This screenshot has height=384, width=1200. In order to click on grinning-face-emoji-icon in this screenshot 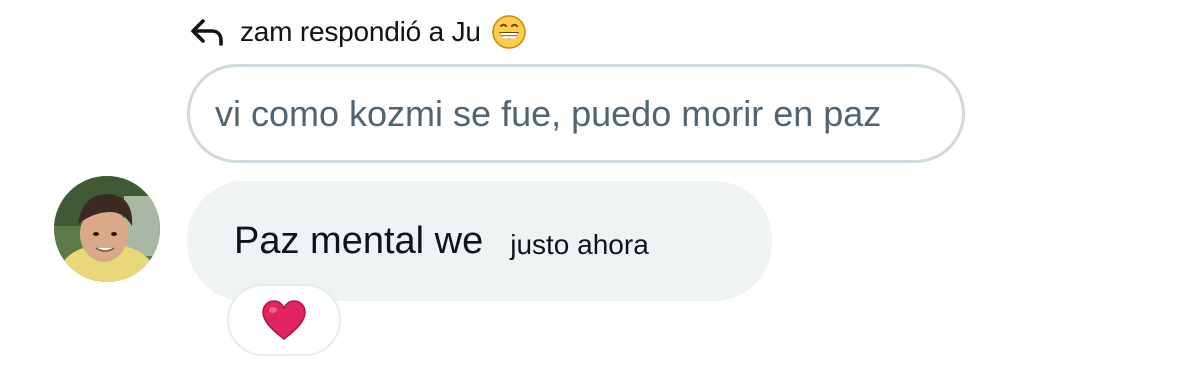, I will do `click(509, 32)`.